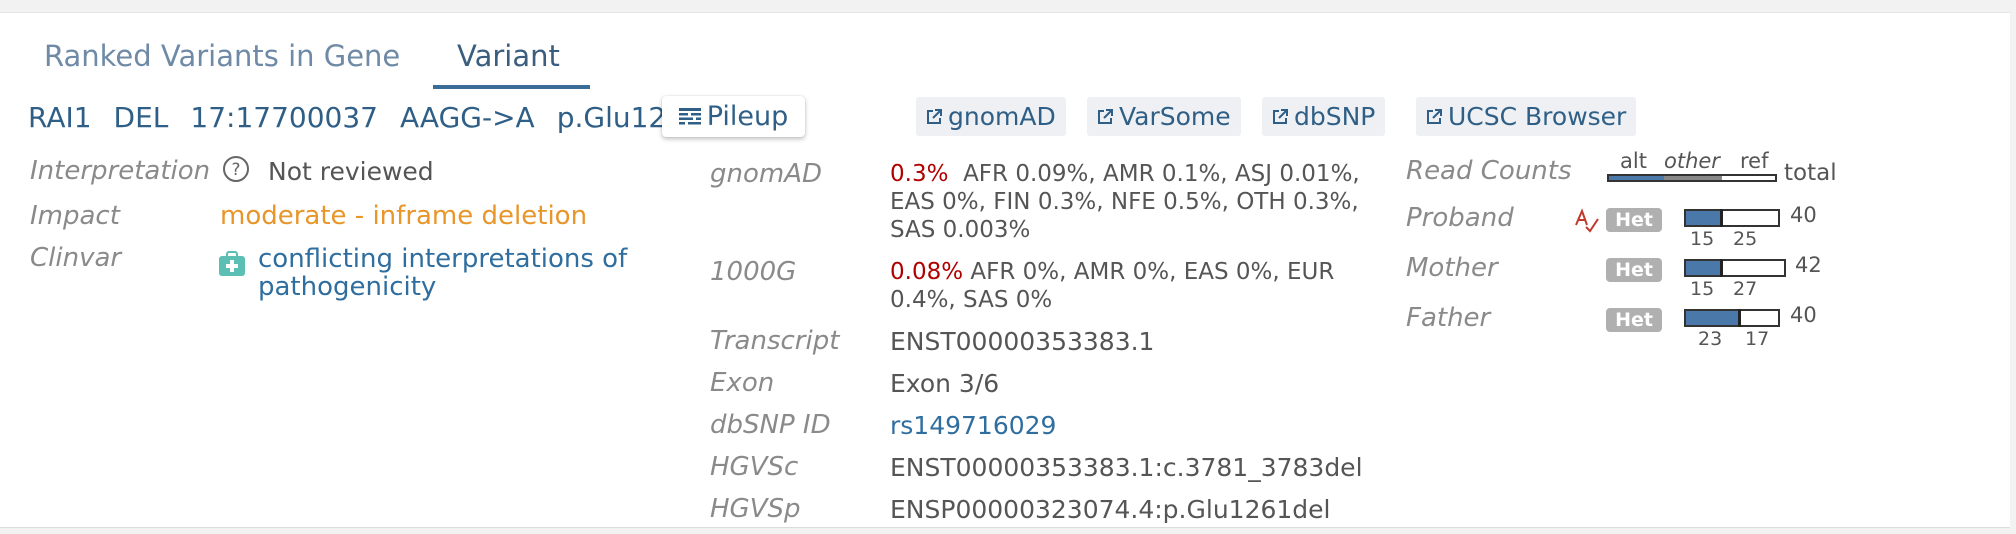 The image size is (2016, 534). Describe the element at coordinates (1754, 161) in the screenshot. I see `legend-ref: ref` at that location.